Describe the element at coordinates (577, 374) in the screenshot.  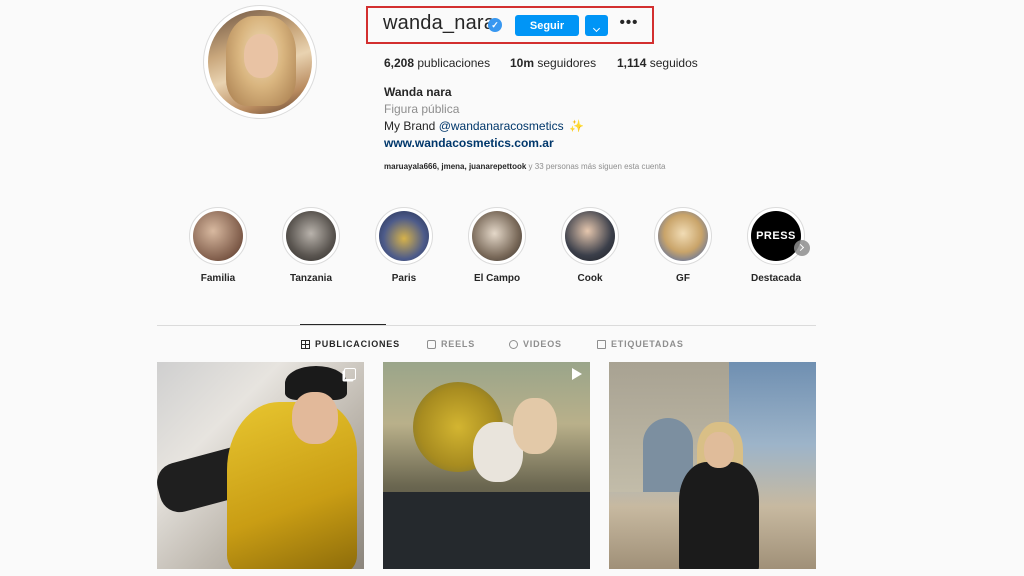
I see `play-icon` at that location.